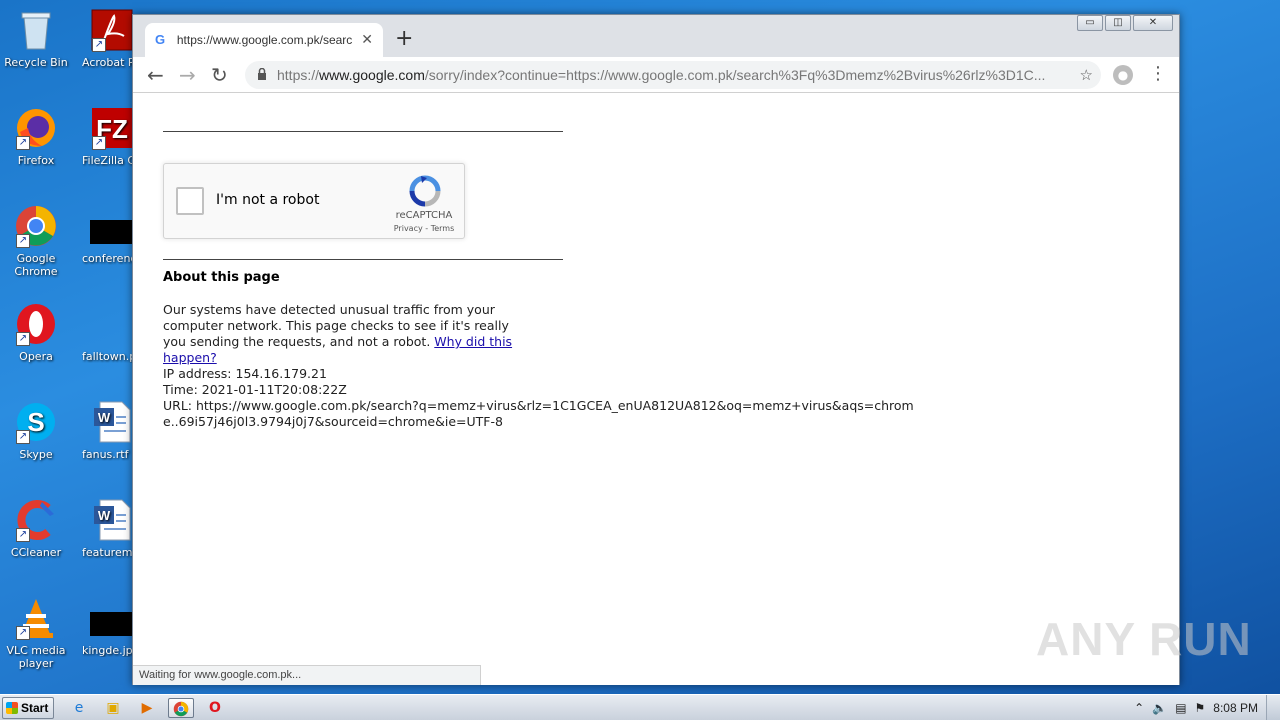 The width and height of the screenshot is (1280, 720). What do you see at coordinates (1118, 23) in the screenshot?
I see `maximize-button: ◫` at bounding box center [1118, 23].